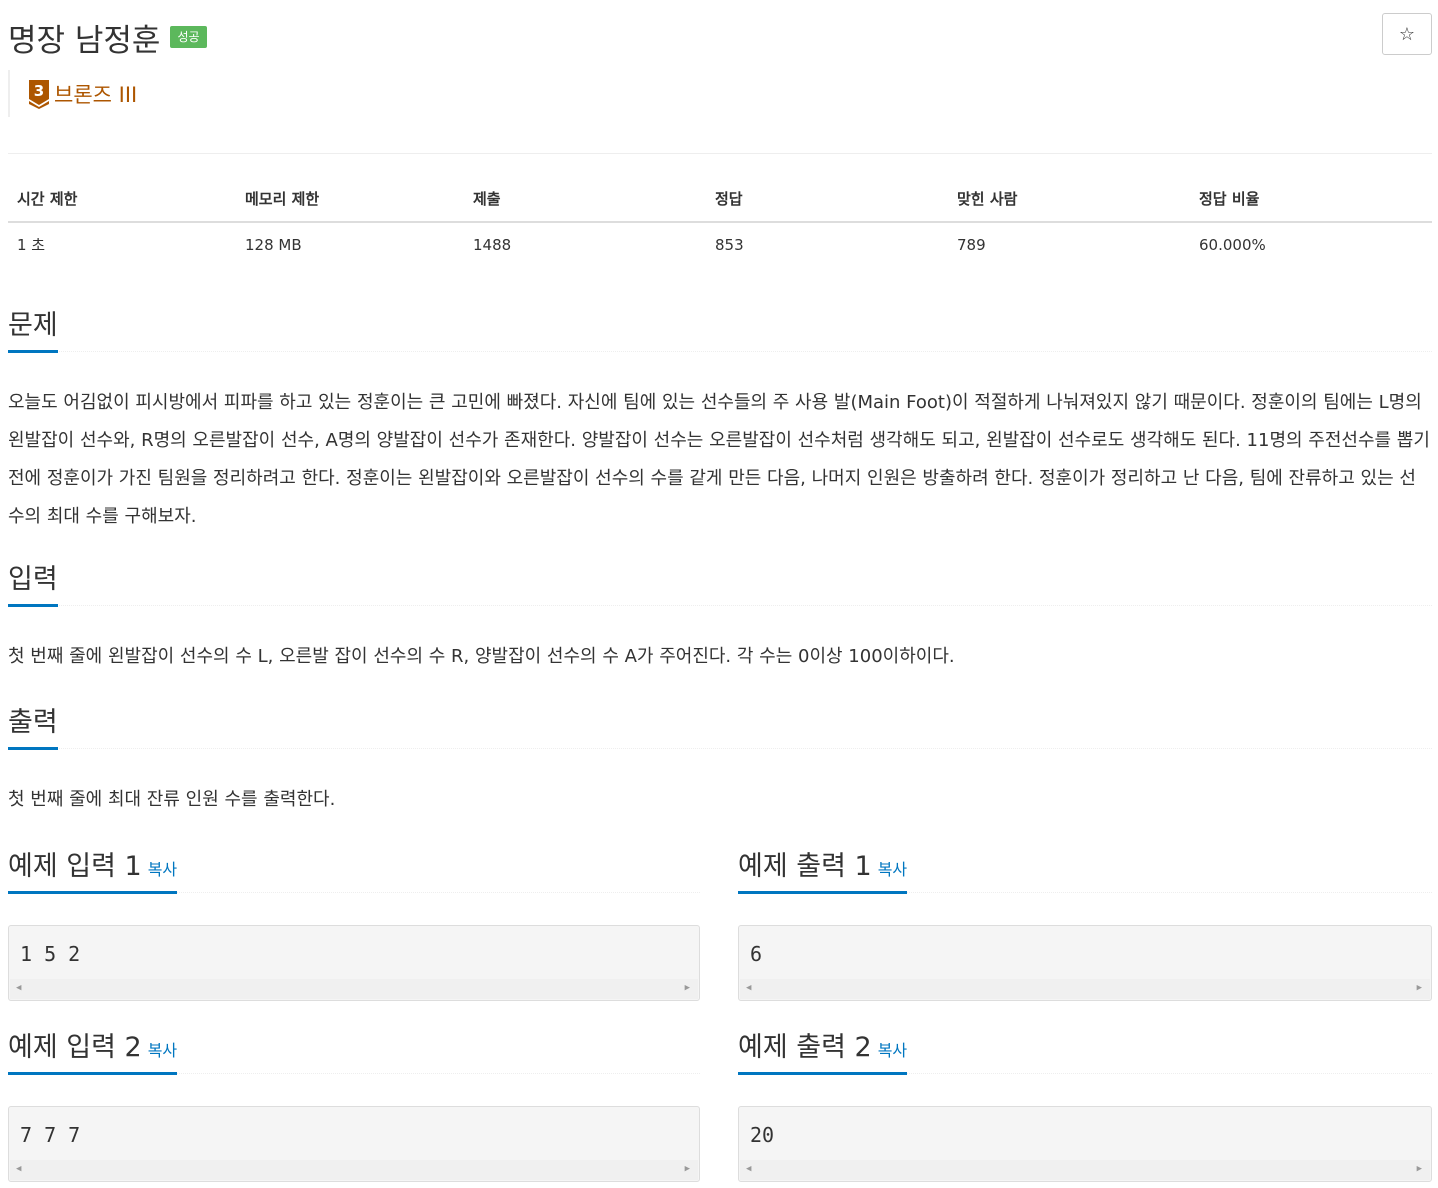 Image resolution: width=1438 pixels, height=1188 pixels. I want to click on sample-input-2-label: 예제 입력 2, so click(75, 1047).